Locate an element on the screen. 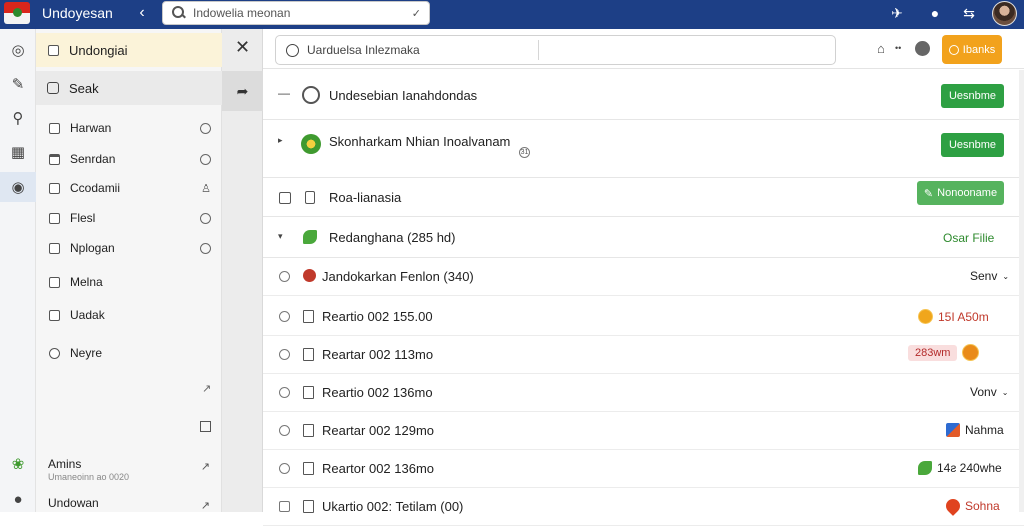 The image size is (1024, 526). globe-icon: ◉ is located at coordinates (18, 187).